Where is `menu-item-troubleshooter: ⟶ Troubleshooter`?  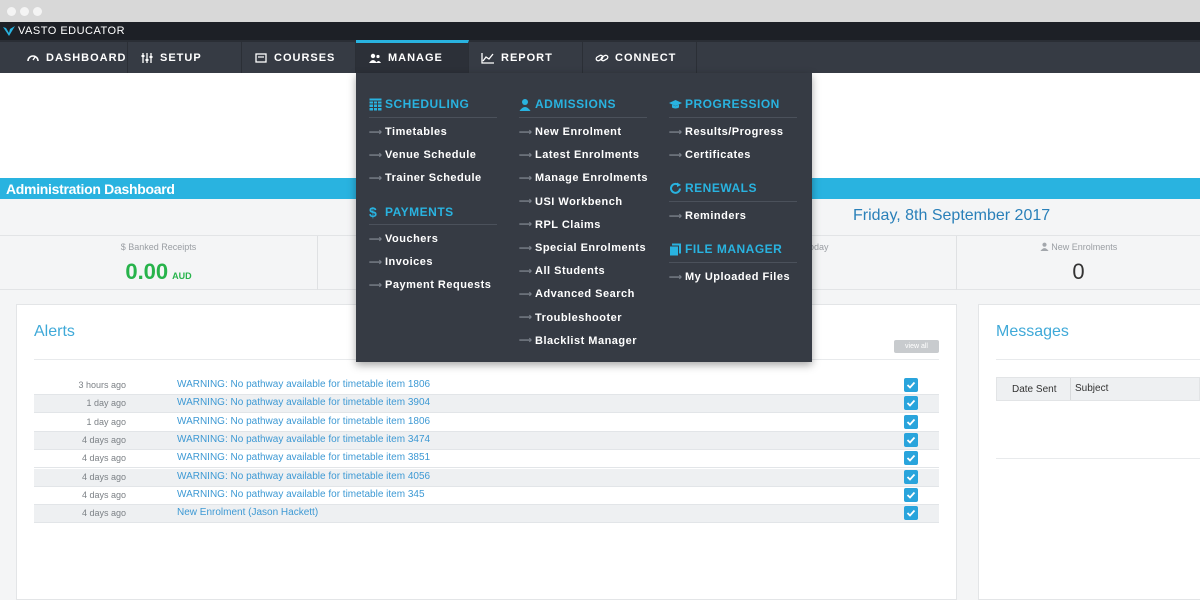 menu-item-troubleshooter: ⟶ Troubleshooter is located at coordinates (570, 318).